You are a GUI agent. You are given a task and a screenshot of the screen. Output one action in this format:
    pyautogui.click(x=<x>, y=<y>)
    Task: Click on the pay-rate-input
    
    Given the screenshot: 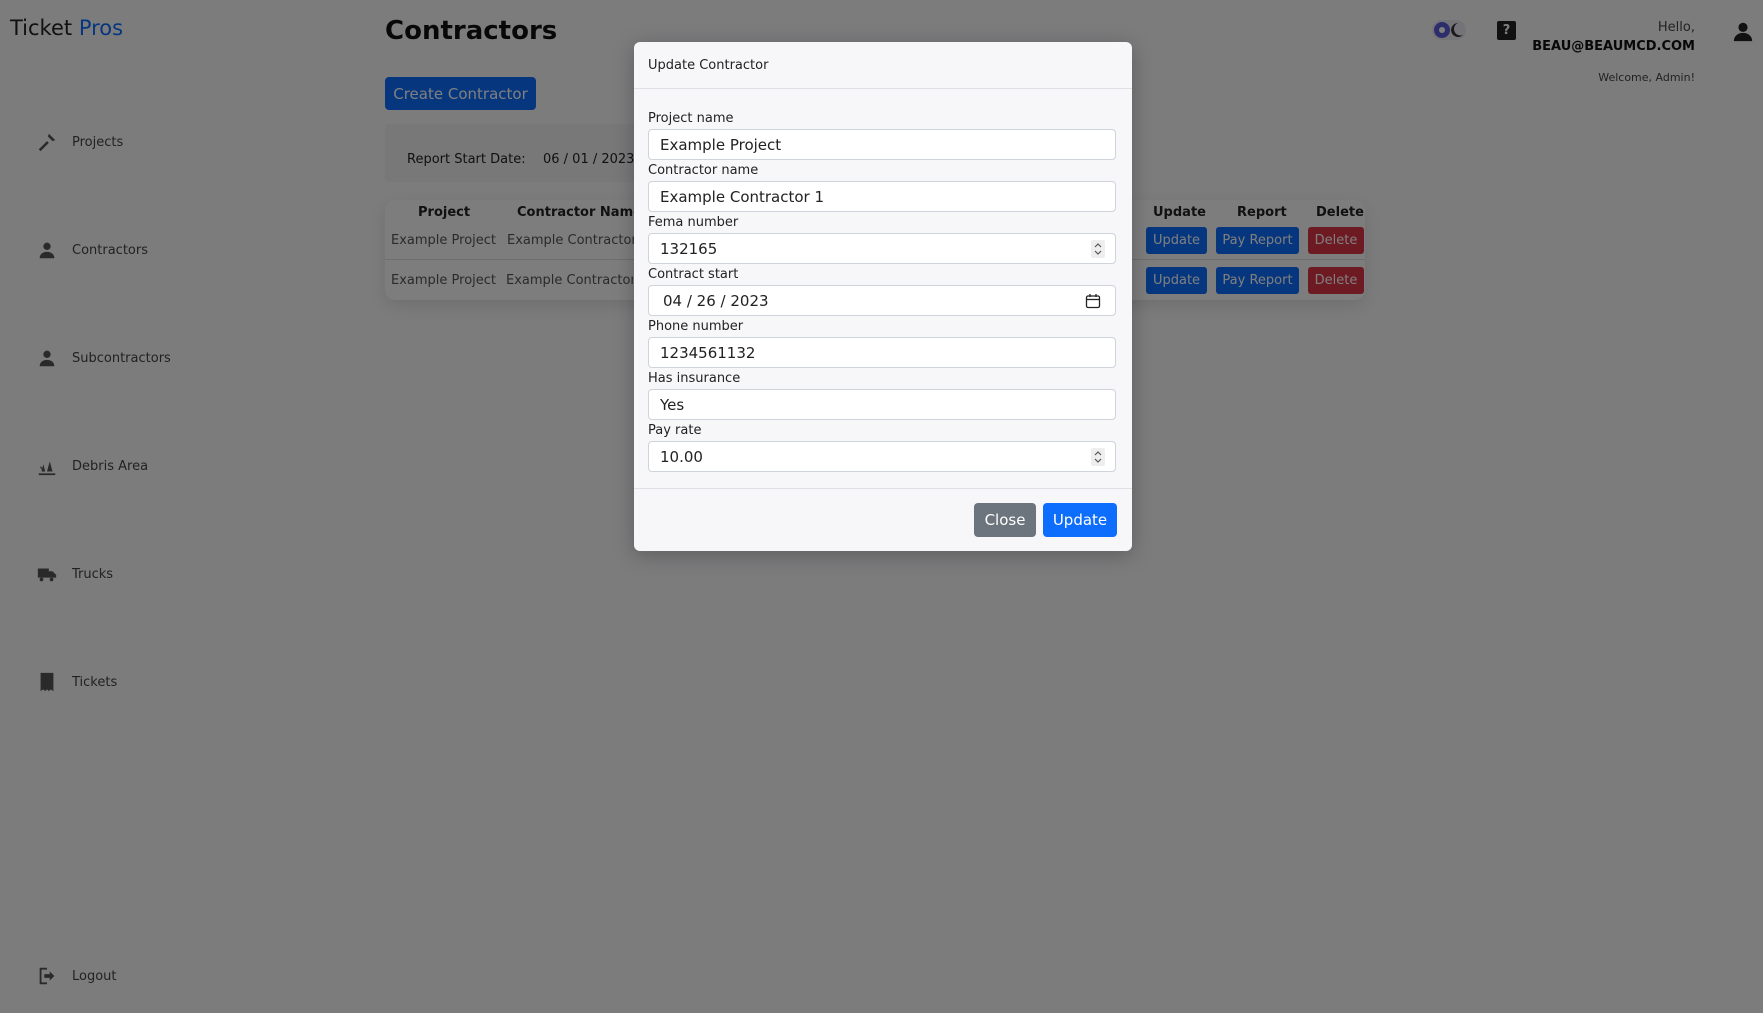 What is the action you would take?
    pyautogui.click(x=854, y=456)
    